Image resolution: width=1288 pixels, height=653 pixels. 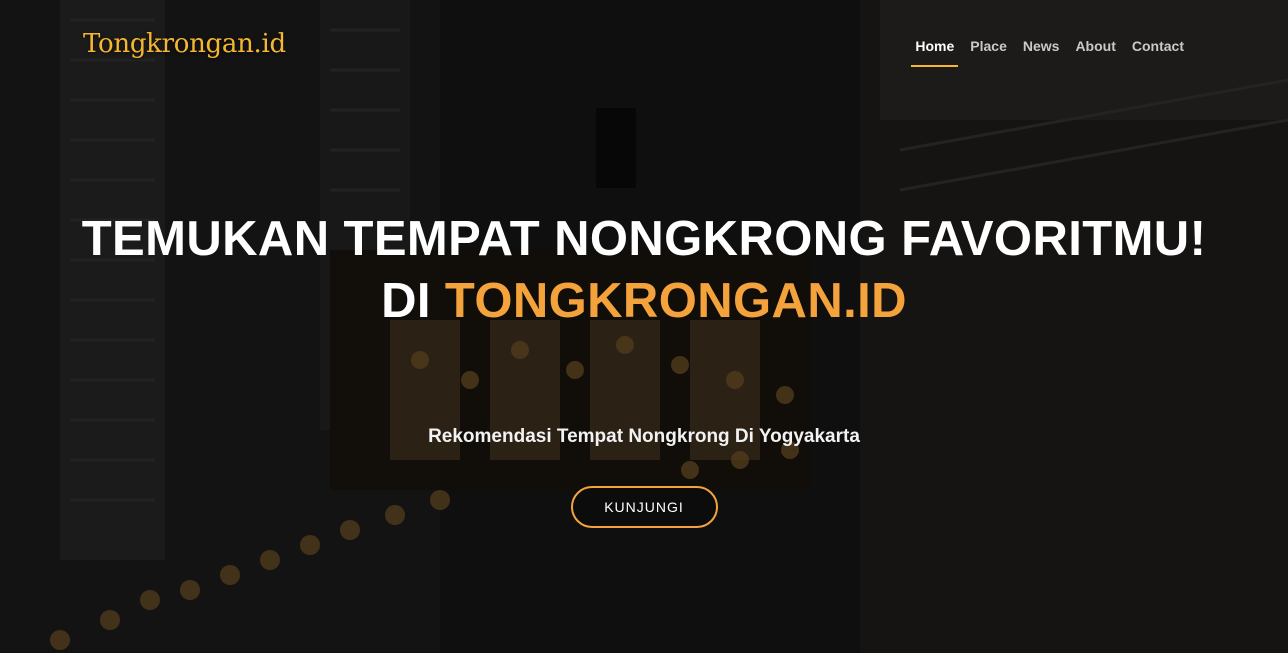 What do you see at coordinates (644, 507) in the screenshot?
I see `kunjungi-button: KUNJUNGI` at bounding box center [644, 507].